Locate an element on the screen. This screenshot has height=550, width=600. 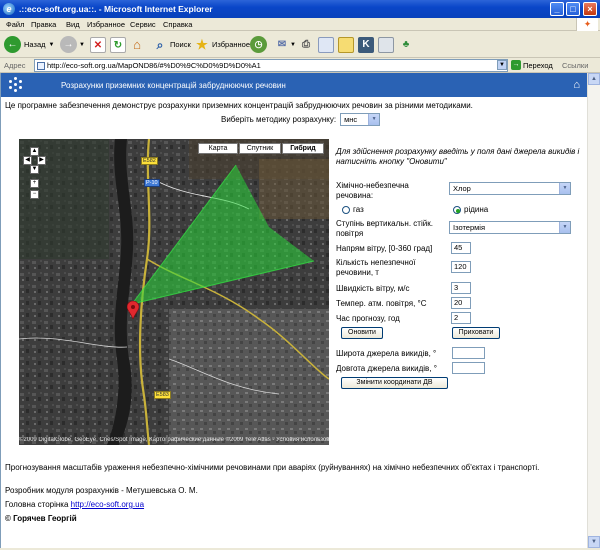
copyright: © Горячев Георгій is located at coordinates (41, 518).